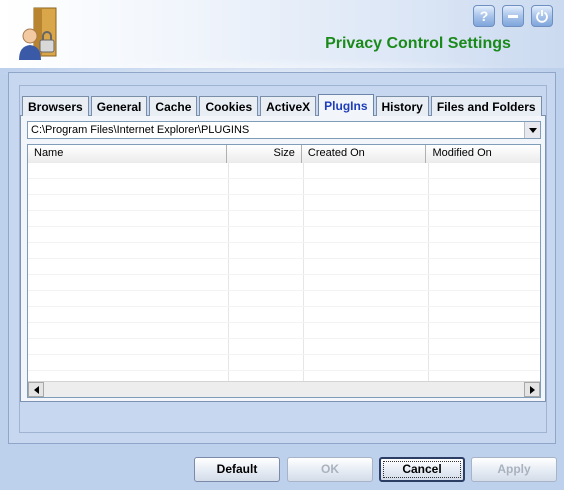 The width and height of the screenshot is (564, 490). What do you see at coordinates (128, 154) in the screenshot?
I see `column-header-name: Name` at bounding box center [128, 154].